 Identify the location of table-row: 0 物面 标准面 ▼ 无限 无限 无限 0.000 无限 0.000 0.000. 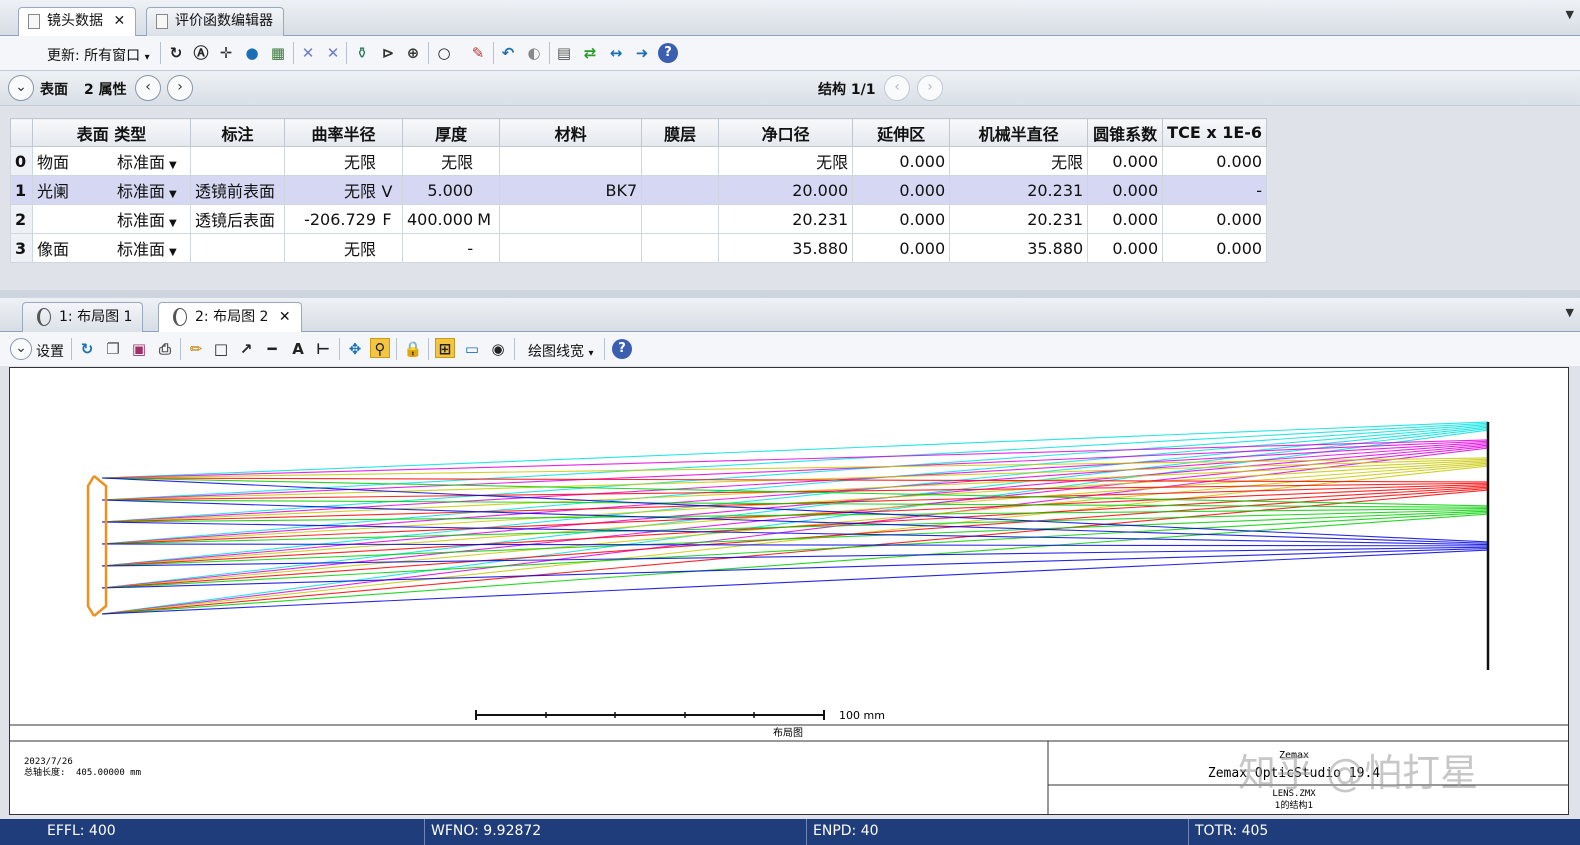
(639, 161).